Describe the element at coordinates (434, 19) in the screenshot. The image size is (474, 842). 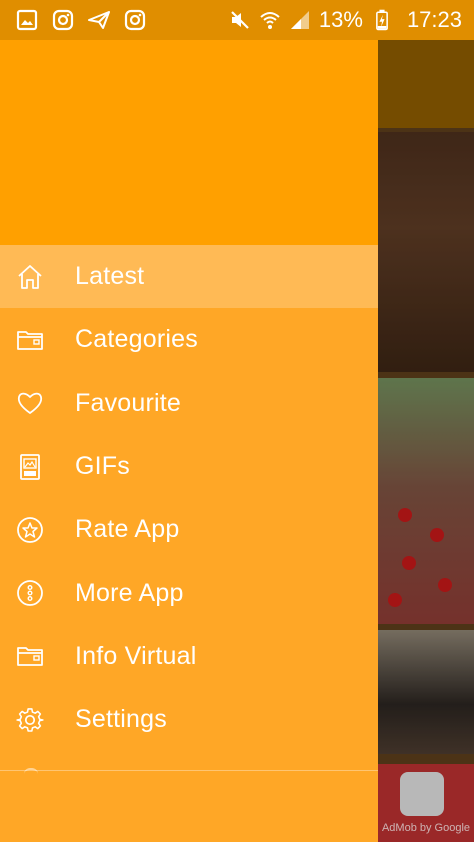
I see `clock: 17:23` at that location.